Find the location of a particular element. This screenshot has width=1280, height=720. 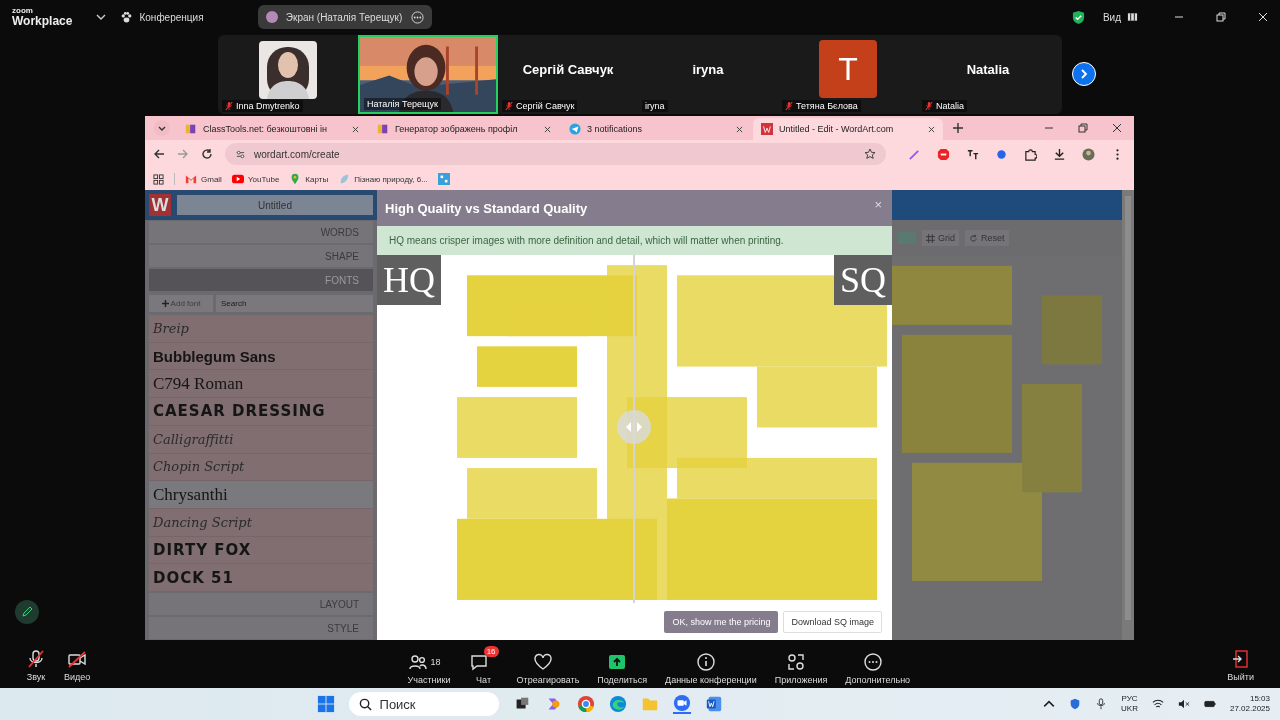

star-icon is located at coordinates (870, 154).